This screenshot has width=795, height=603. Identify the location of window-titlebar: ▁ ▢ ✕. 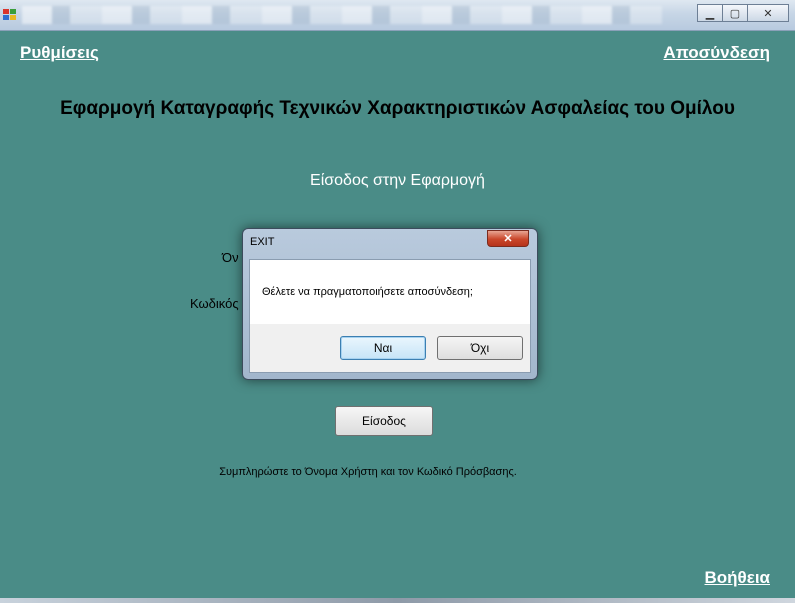
(397, 15).